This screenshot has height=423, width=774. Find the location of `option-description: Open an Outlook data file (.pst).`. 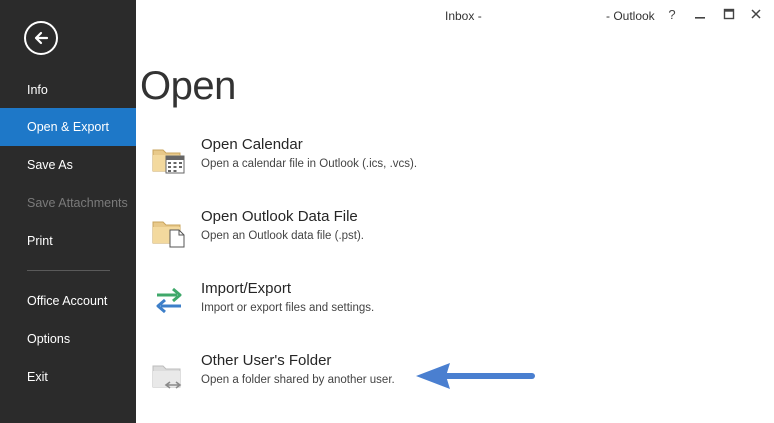

option-description: Open an Outlook data file (.pst). is located at coordinates (283, 236).